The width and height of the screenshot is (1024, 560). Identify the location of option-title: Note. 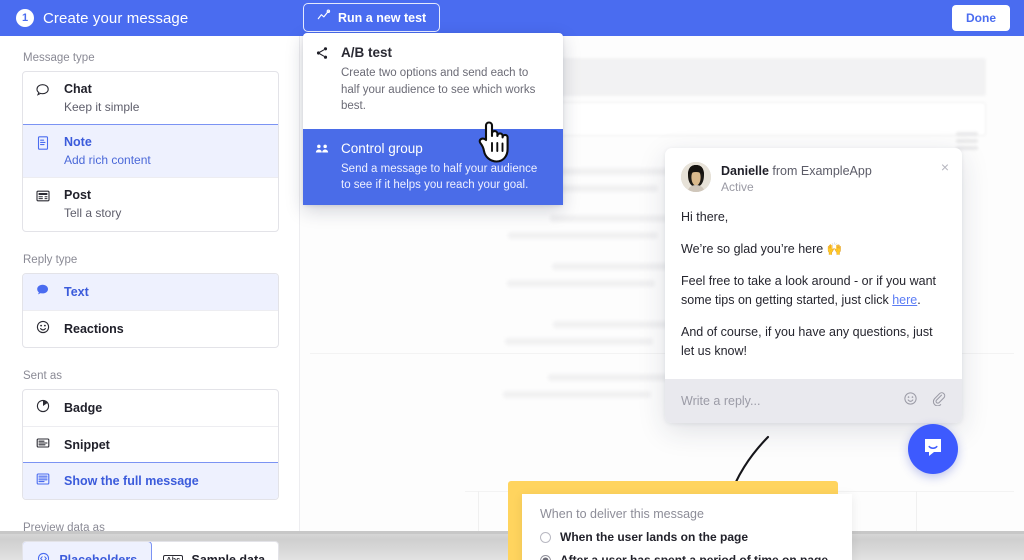
(78, 141).